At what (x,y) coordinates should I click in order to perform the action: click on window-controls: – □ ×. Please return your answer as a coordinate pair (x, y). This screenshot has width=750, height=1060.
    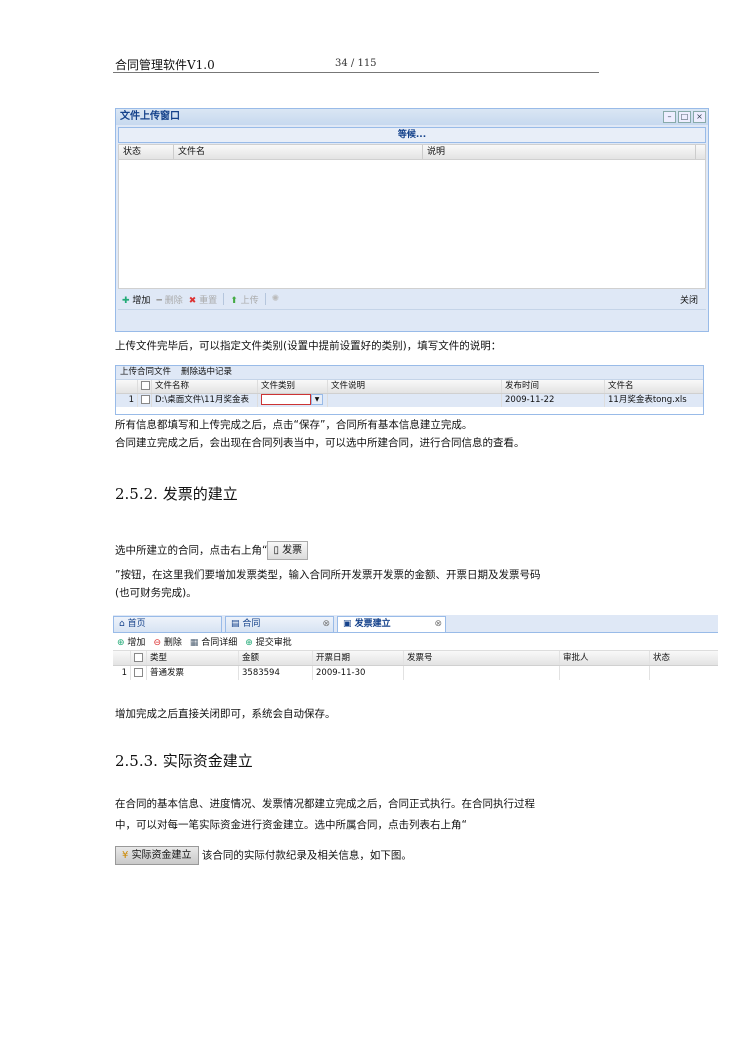
    Looking at the image, I should click on (684, 117).